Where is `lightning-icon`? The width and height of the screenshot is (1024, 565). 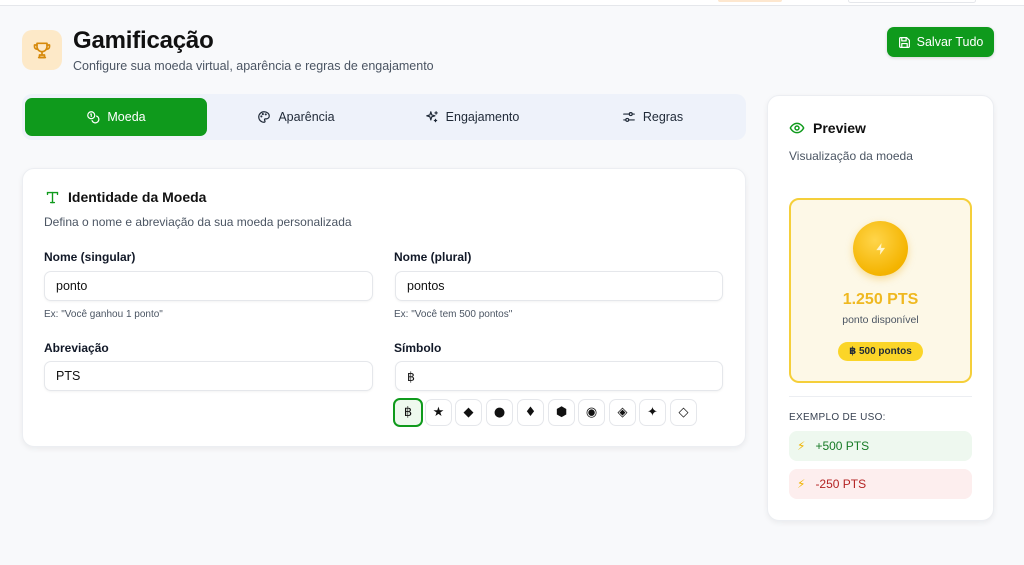
lightning-icon is located at coordinates (880, 248).